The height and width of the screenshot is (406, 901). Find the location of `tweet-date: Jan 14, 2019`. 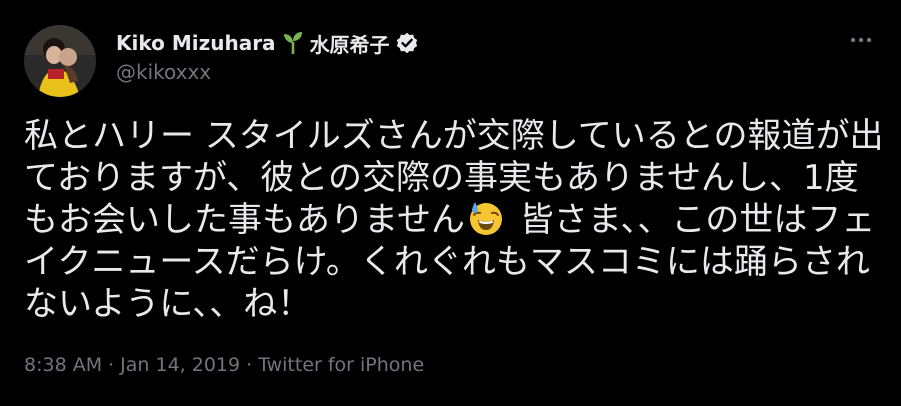

tweet-date: Jan 14, 2019 is located at coordinates (180, 365).